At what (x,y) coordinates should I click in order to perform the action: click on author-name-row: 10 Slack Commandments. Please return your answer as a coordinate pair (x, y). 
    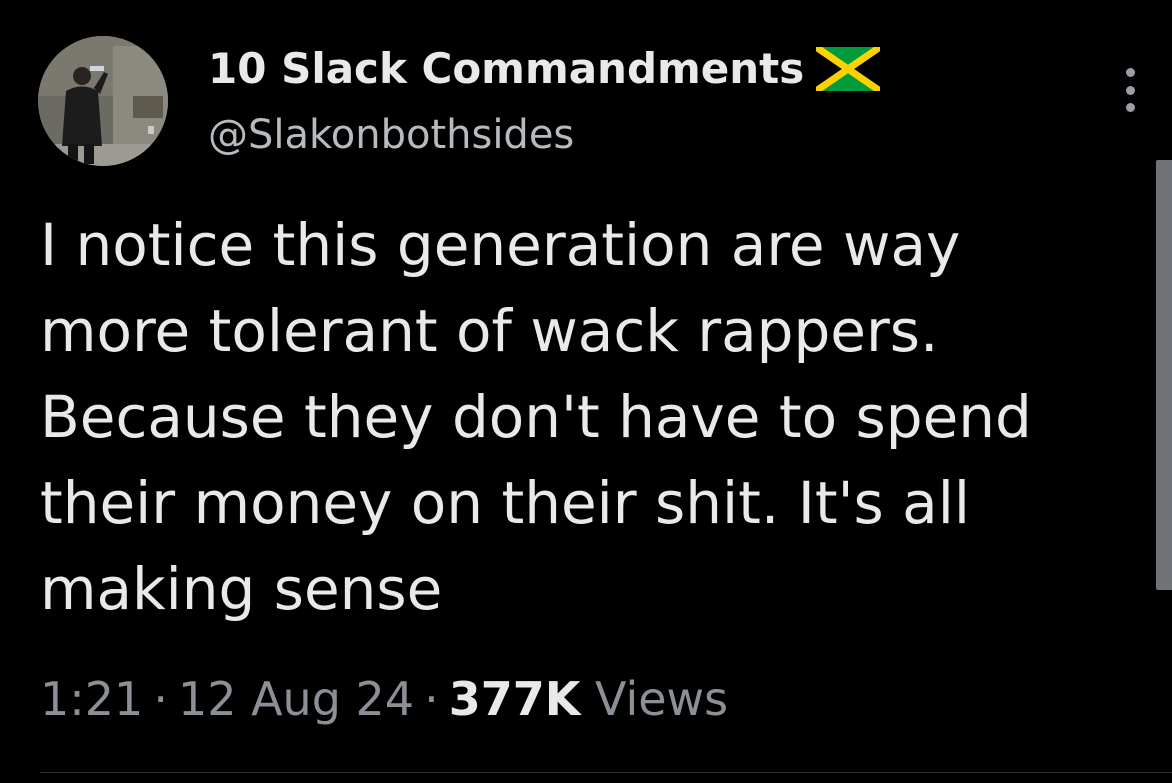
    Looking at the image, I should click on (545, 68).